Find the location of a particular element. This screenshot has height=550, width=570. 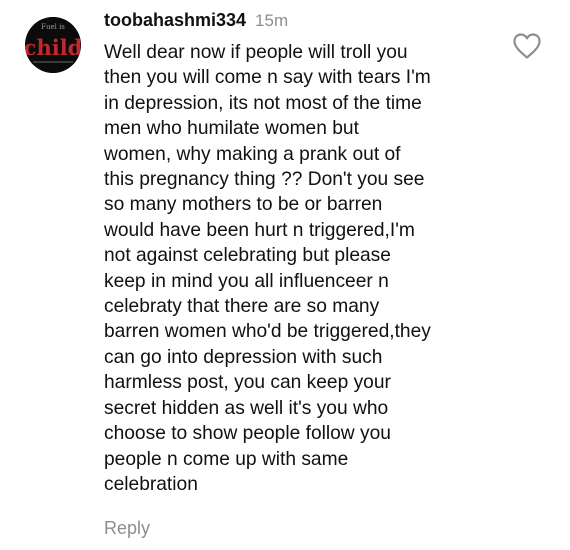

reply-button: Reply is located at coordinates (127, 528).